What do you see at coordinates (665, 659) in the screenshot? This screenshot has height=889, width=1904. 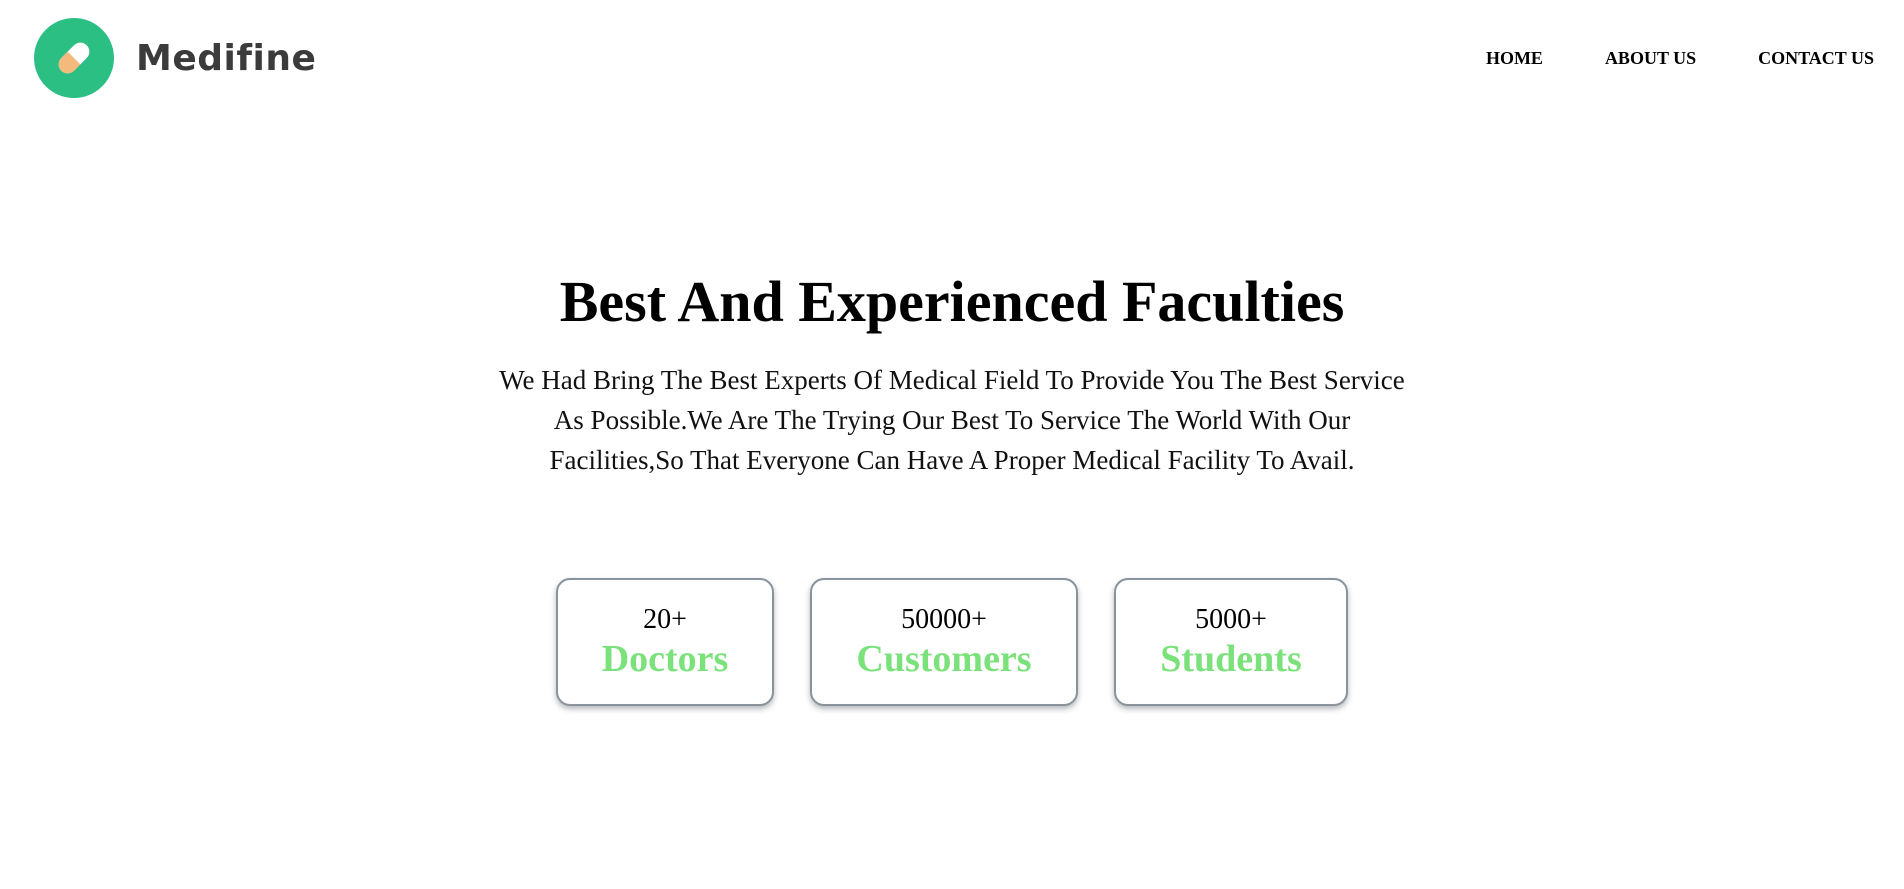 I see `stat-label: Doctors` at bounding box center [665, 659].